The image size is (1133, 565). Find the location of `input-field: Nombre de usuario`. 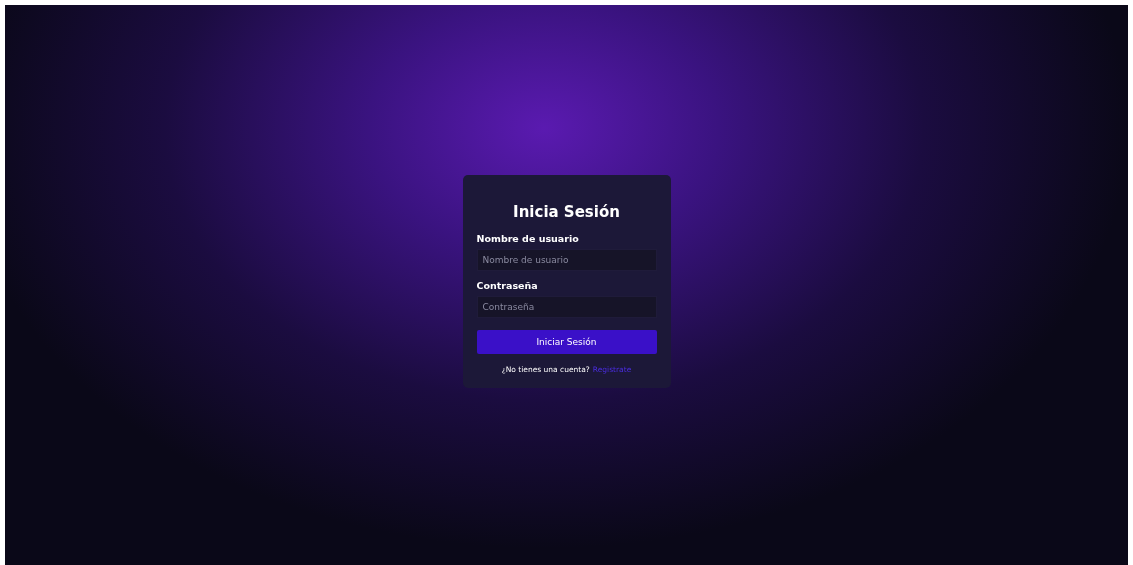

input-field: Nombre de usuario is located at coordinates (566, 260).